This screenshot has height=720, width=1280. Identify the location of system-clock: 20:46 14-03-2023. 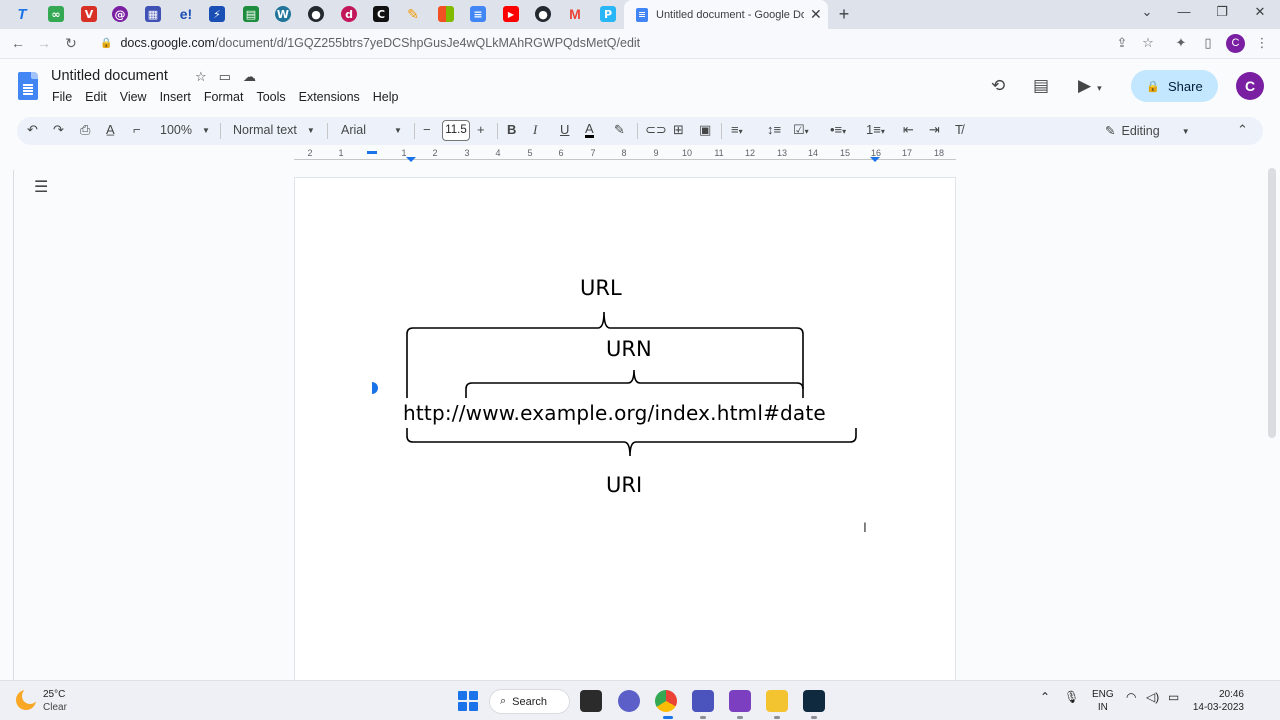
(1218, 701).